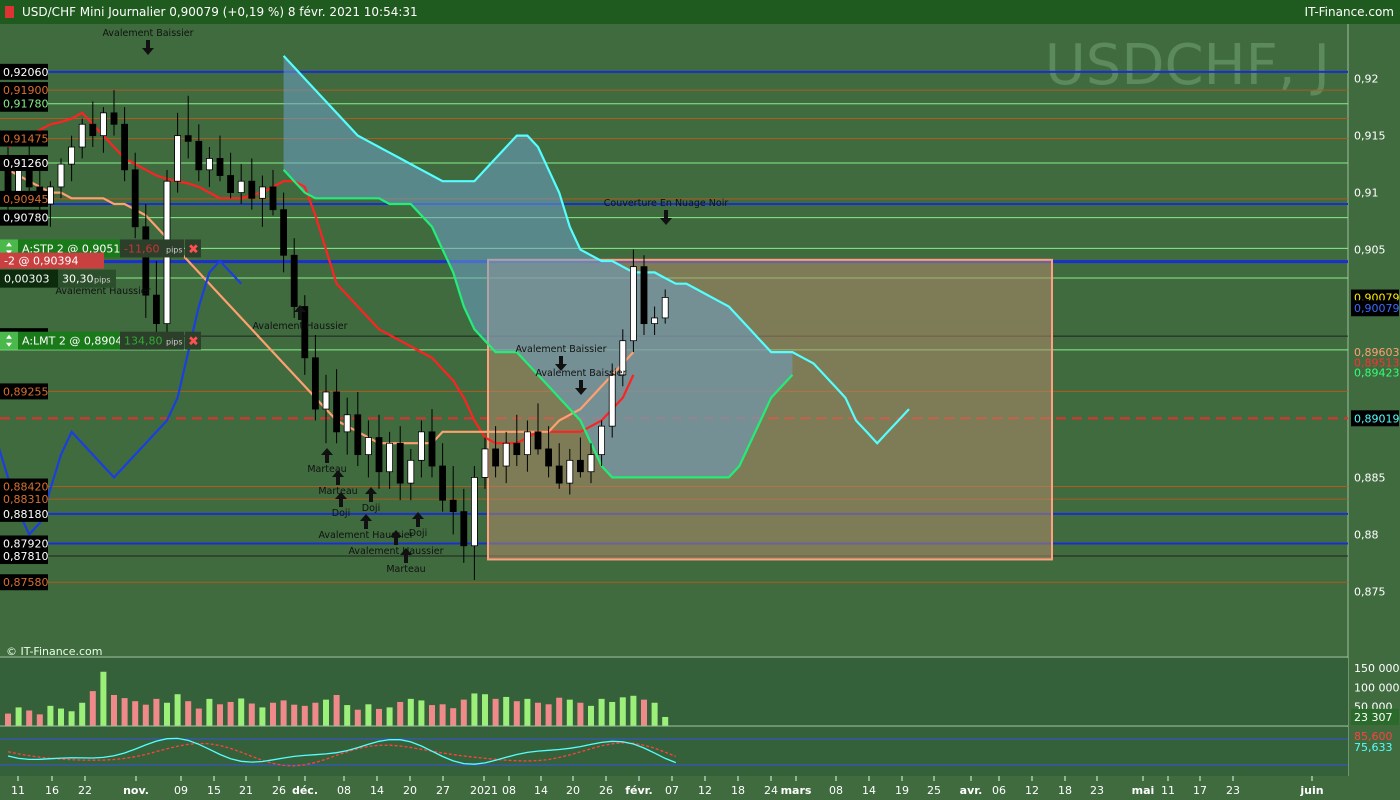  What do you see at coordinates (337, 491) in the screenshot?
I see `pattern-label: Marteau` at bounding box center [337, 491].